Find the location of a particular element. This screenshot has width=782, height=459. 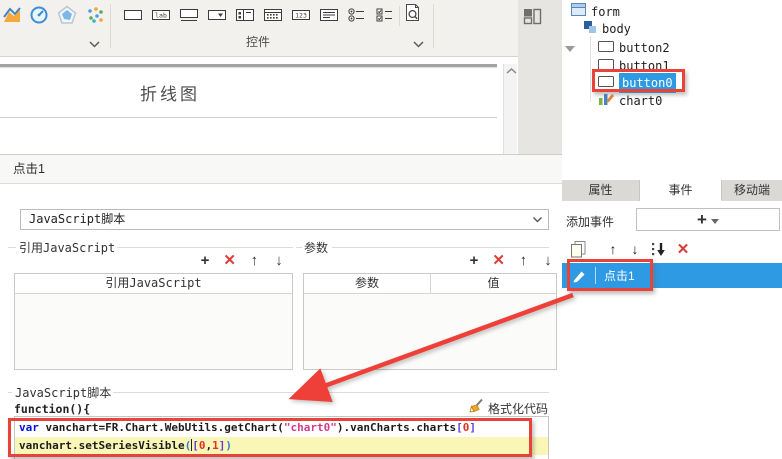

tree-item-body: body is located at coordinates (672, 36).